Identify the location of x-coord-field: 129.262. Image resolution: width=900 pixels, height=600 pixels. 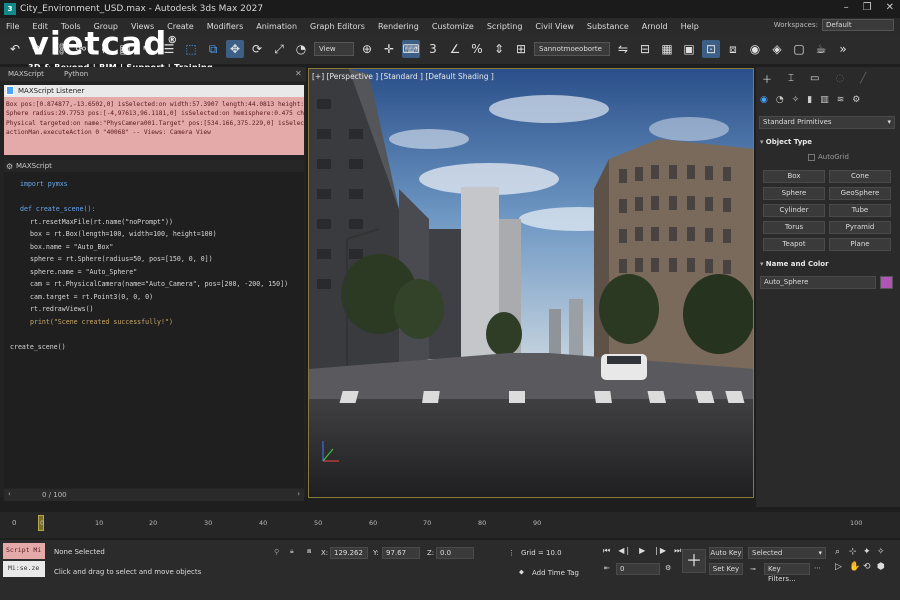
(349, 553).